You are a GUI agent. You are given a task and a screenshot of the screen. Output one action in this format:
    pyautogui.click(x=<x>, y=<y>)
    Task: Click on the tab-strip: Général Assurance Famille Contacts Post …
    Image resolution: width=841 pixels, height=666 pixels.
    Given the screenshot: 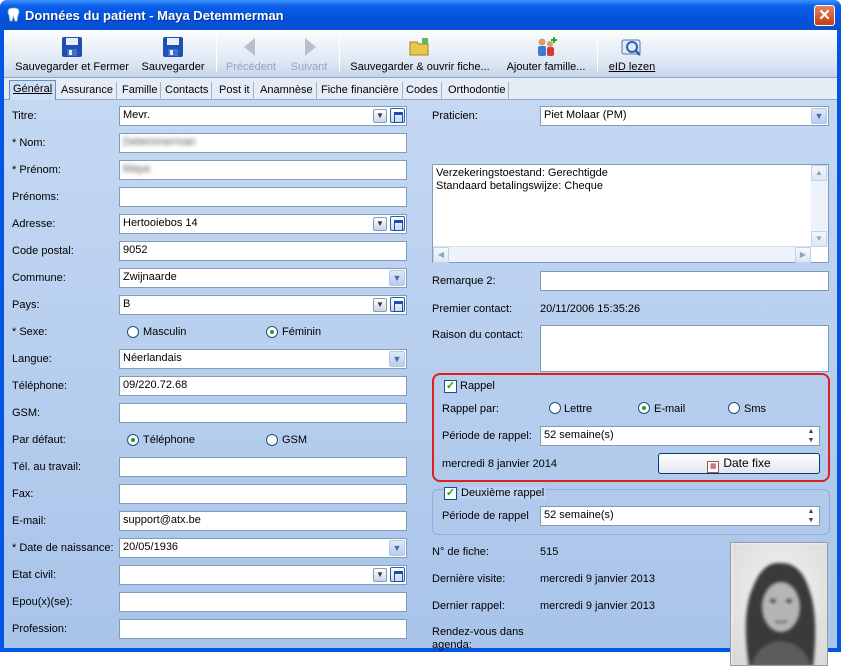 What is the action you would take?
    pyautogui.click(x=420, y=89)
    